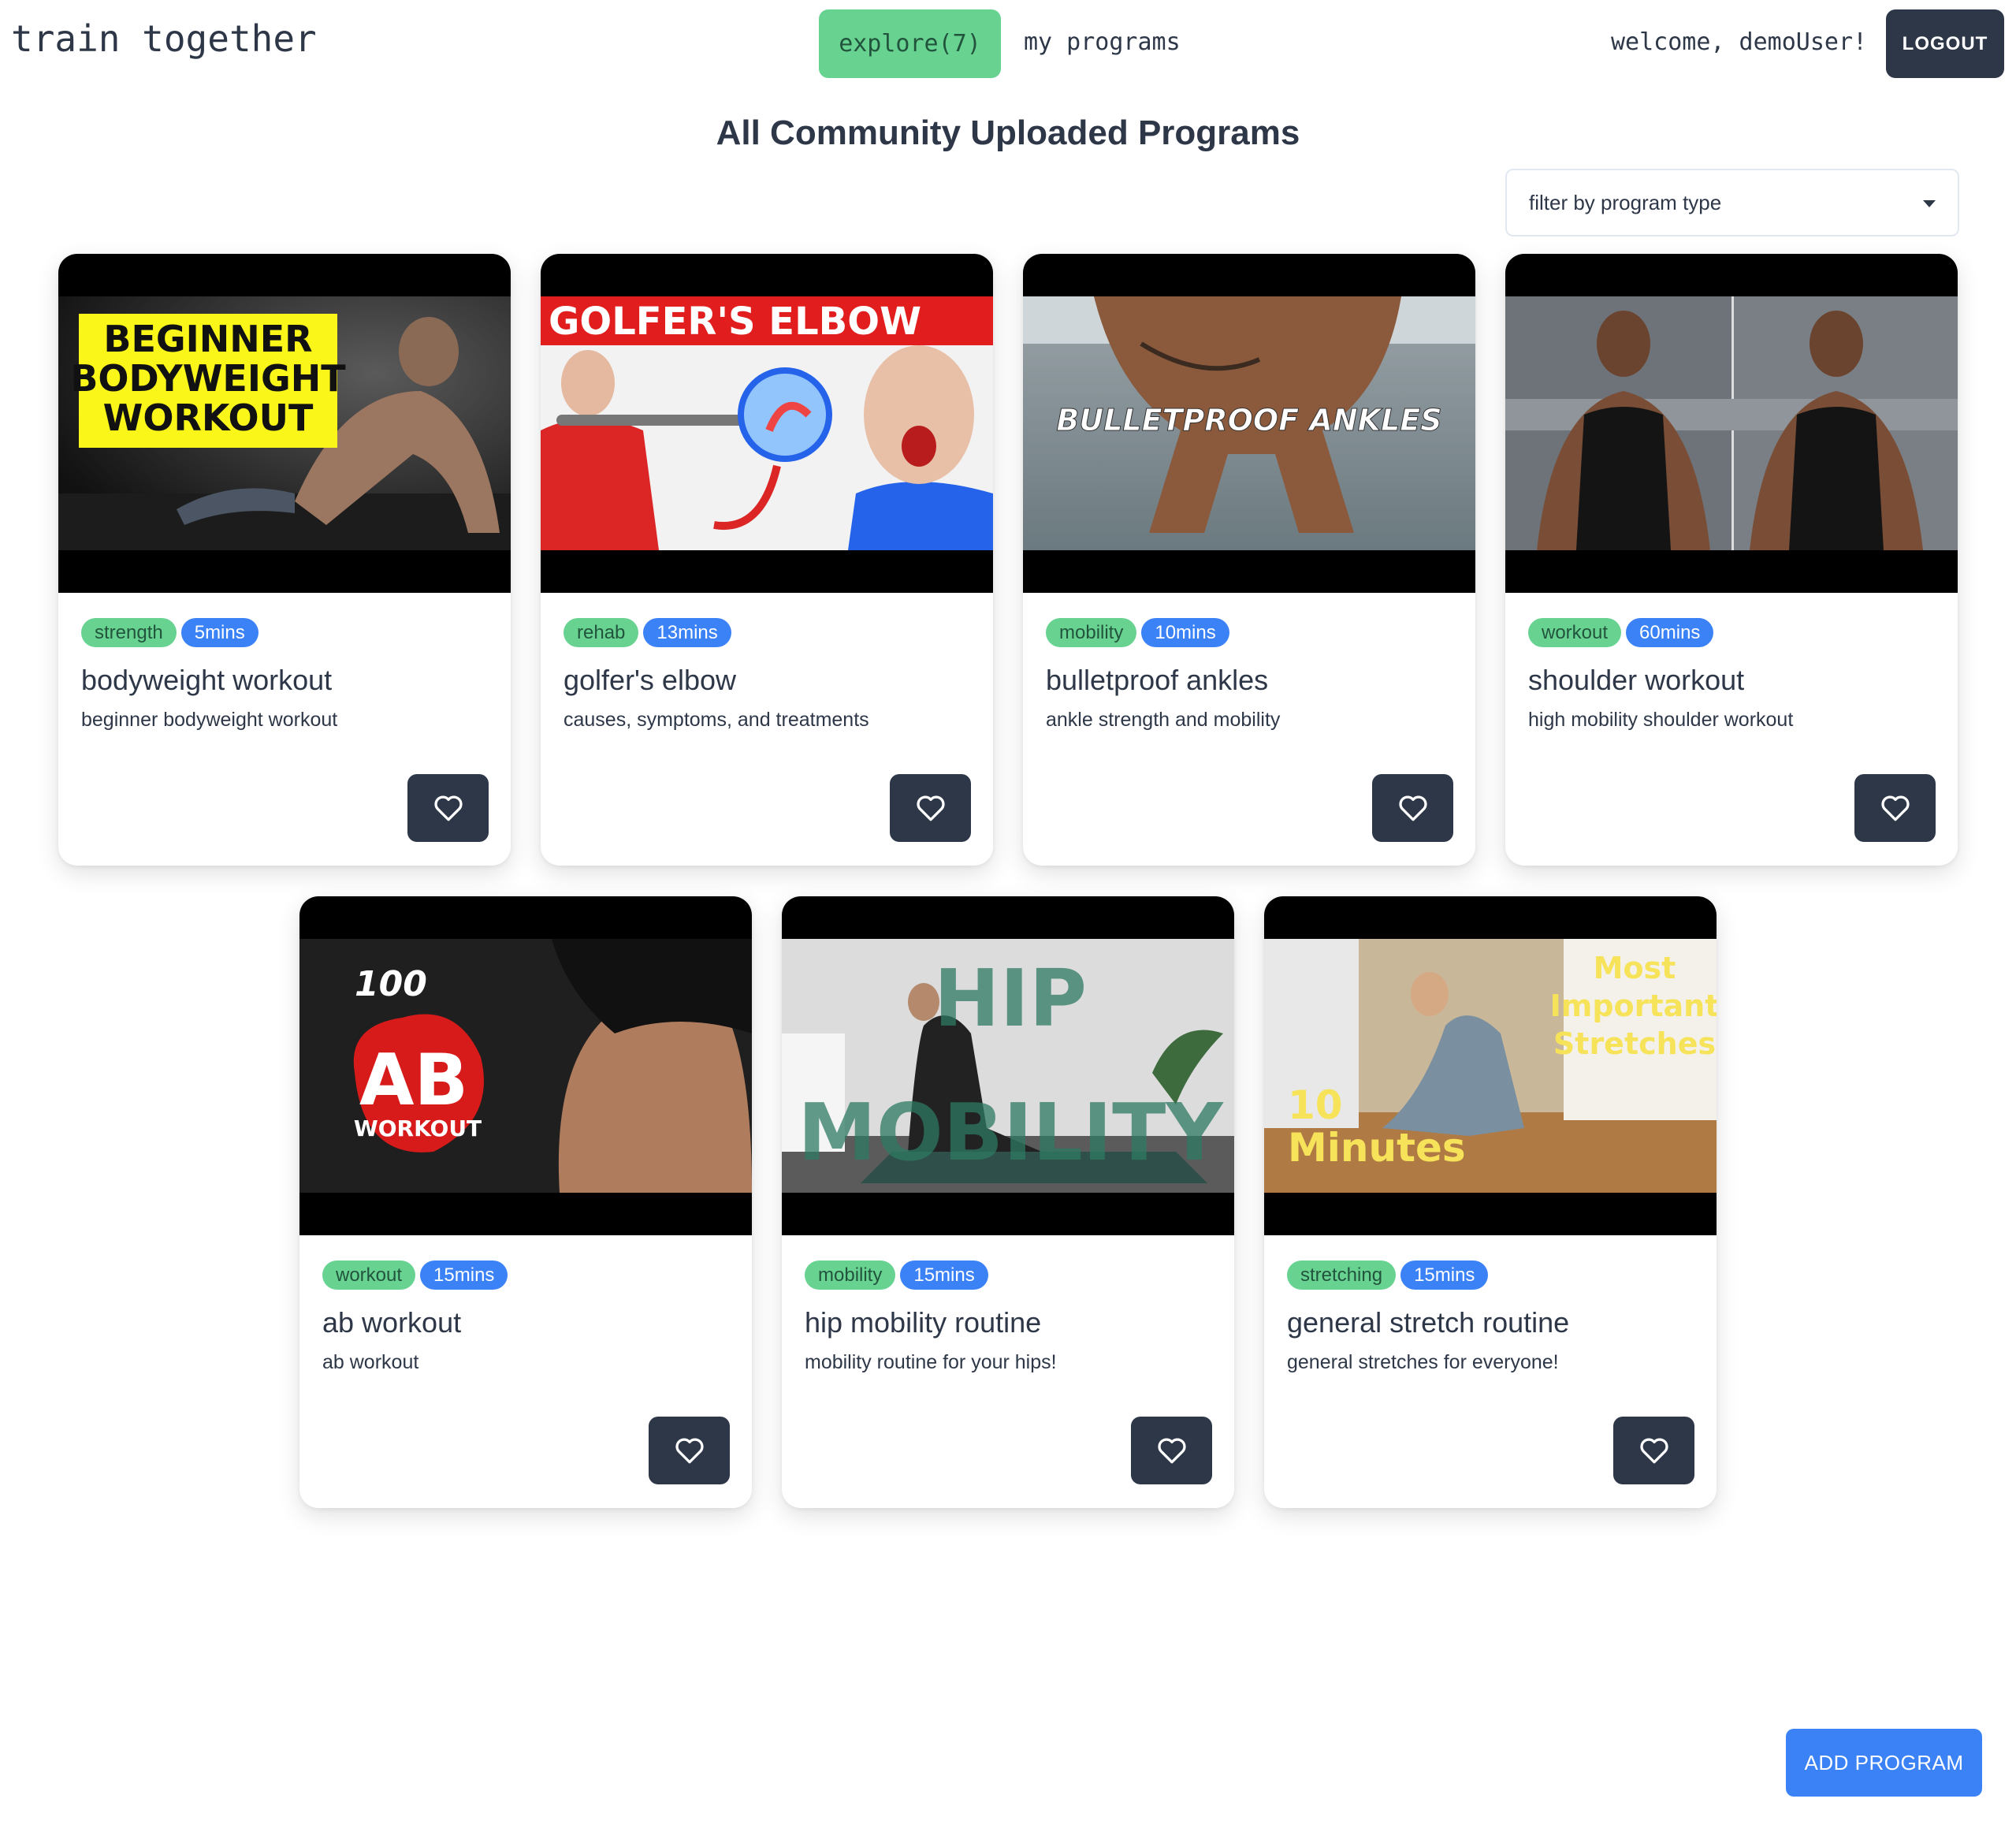 This screenshot has height=1821, width=2016. I want to click on program-type-badge: strength, so click(129, 632).